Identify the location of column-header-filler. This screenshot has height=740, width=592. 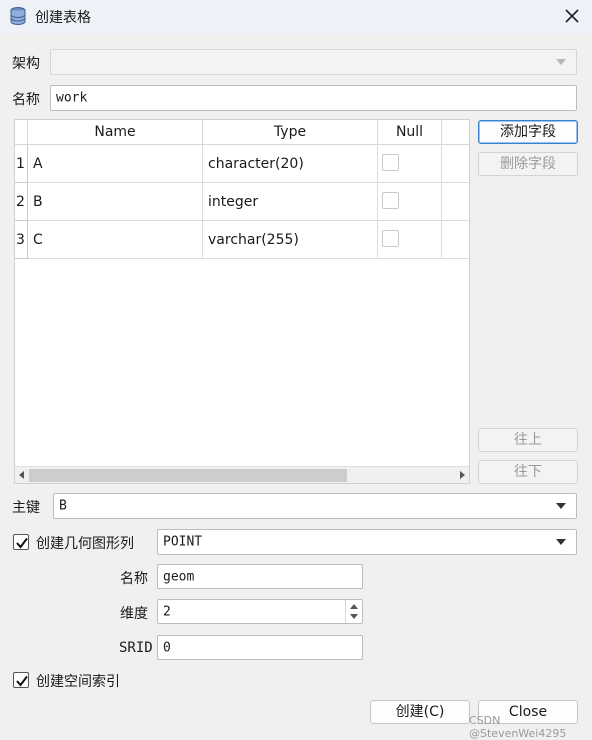
(455, 132).